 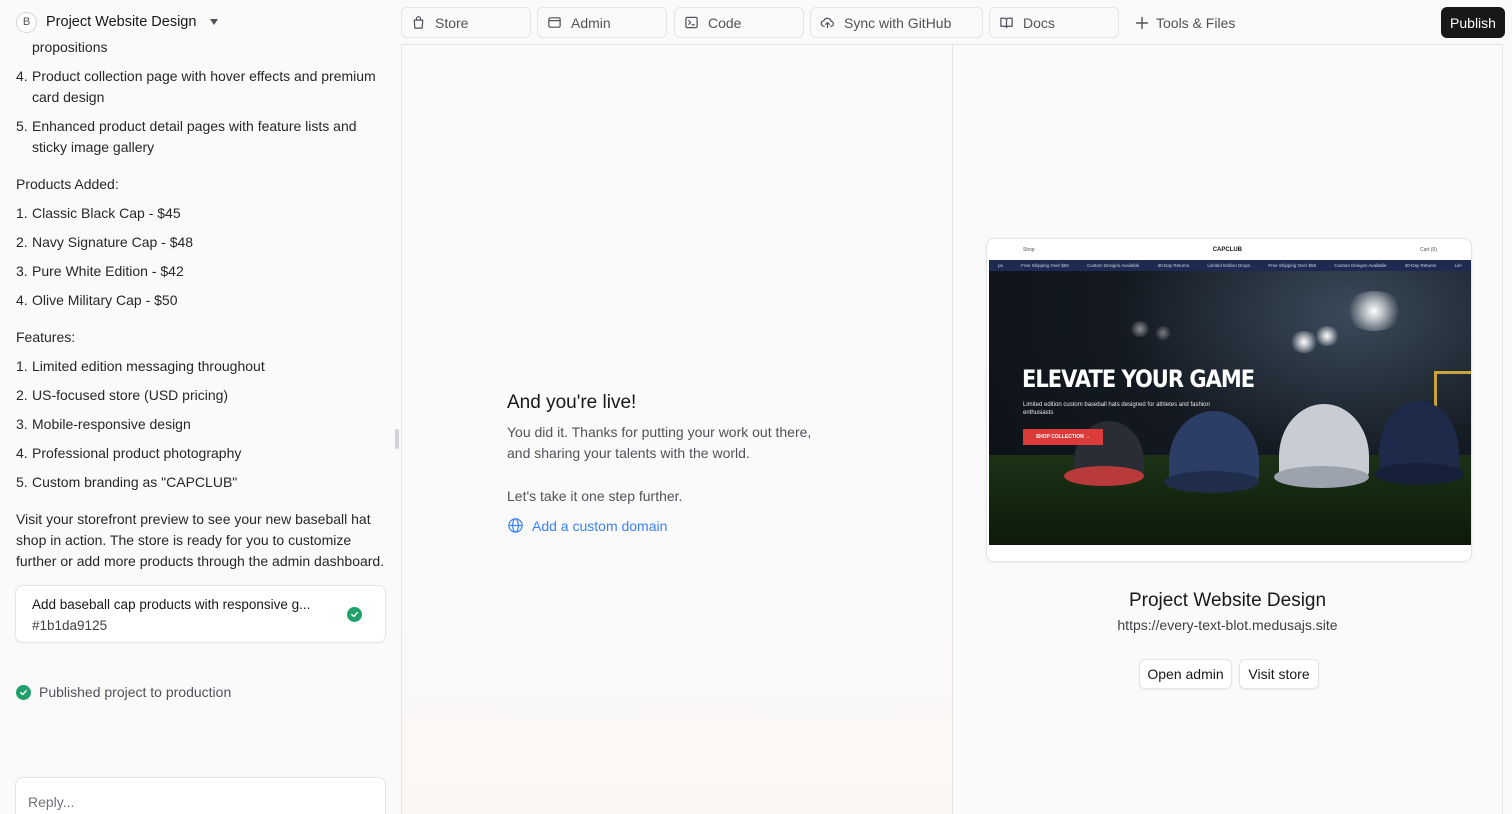 I want to click on tab-store: Store, so click(x=466, y=22).